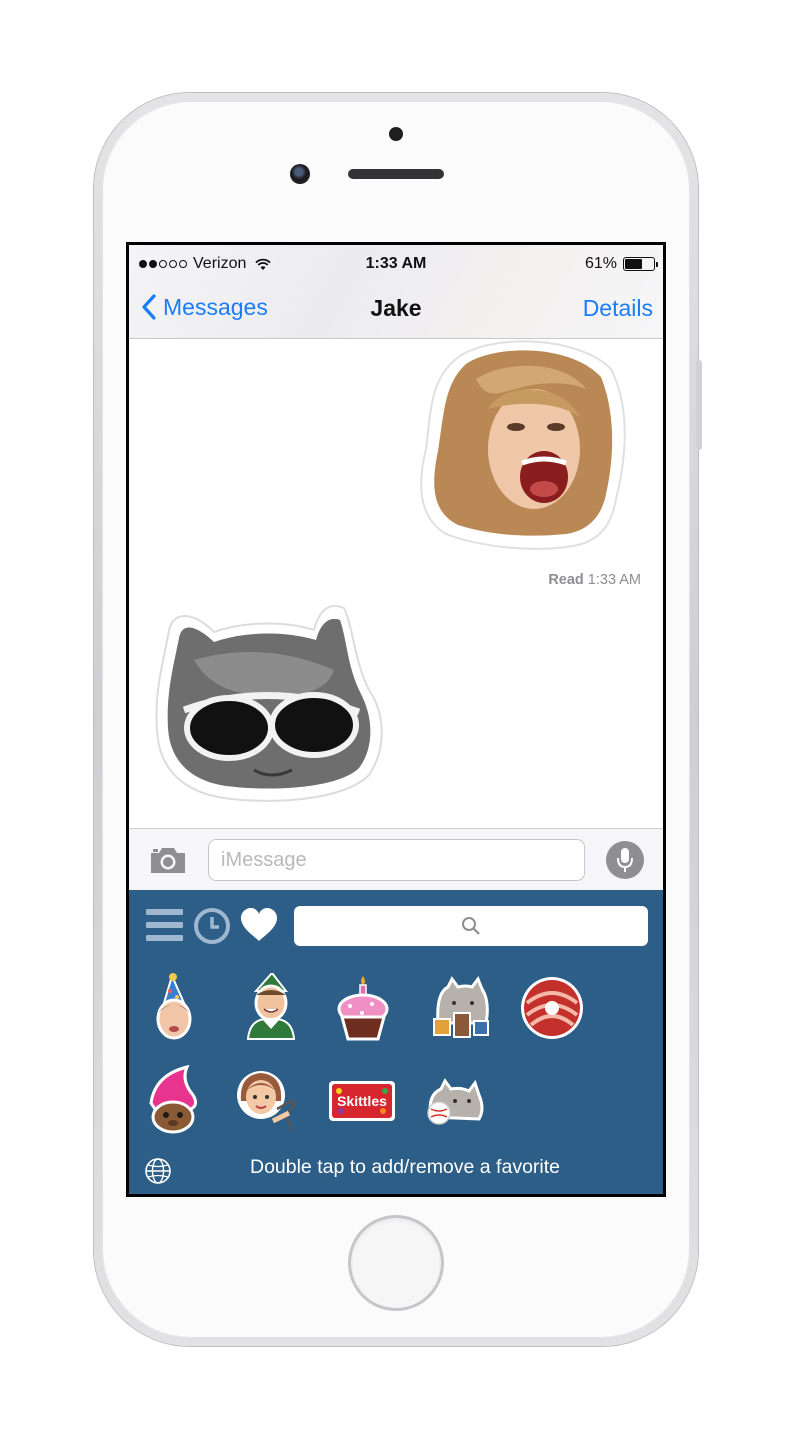  What do you see at coordinates (363, 1008) in the screenshot?
I see `cupcake-candle-sticker` at bounding box center [363, 1008].